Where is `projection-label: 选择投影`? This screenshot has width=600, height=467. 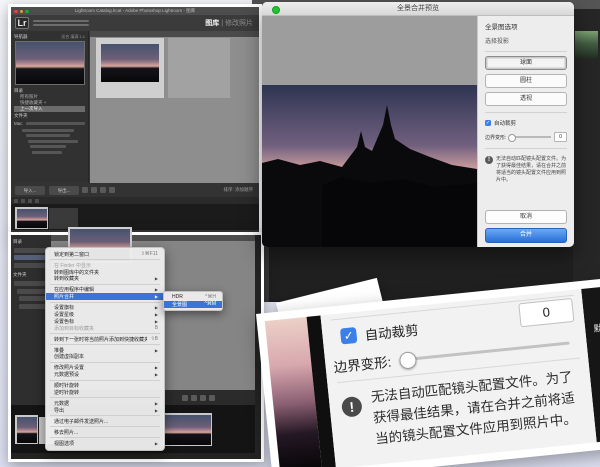
projection-label: 选择投影 is located at coordinates (497, 42).